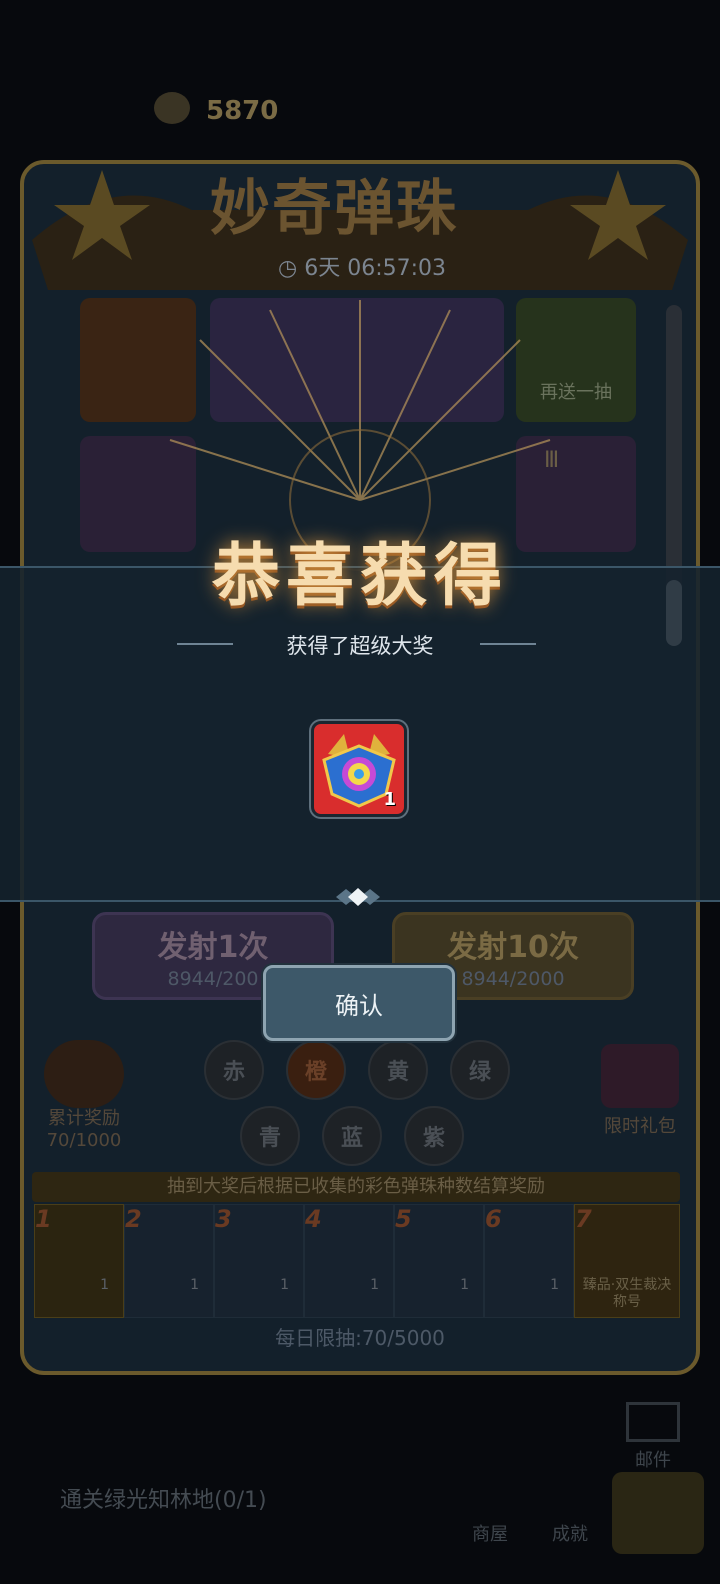 This screenshot has width=720, height=1584. What do you see at coordinates (360, 646) in the screenshot?
I see `modal-subtitle: 获得了超级大奖` at bounding box center [360, 646].